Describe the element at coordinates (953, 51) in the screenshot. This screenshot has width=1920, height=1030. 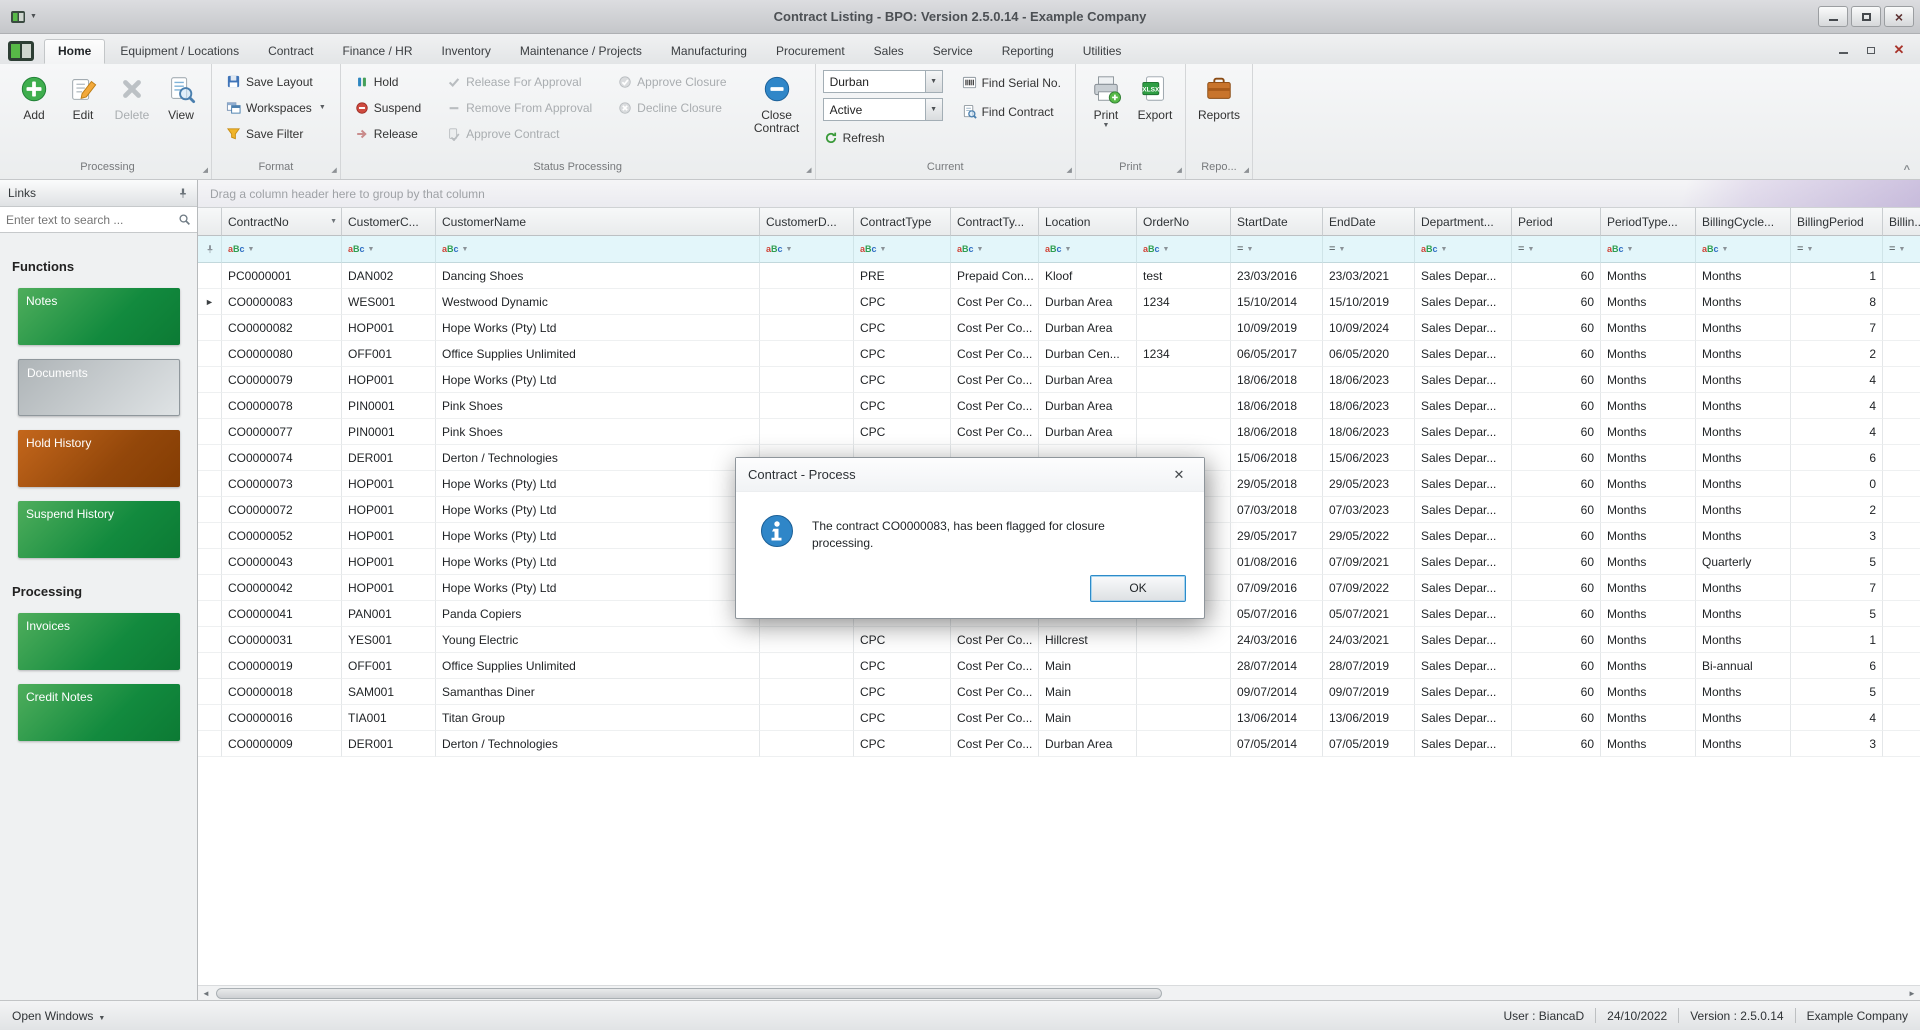
I see `tab-service: Service` at that location.